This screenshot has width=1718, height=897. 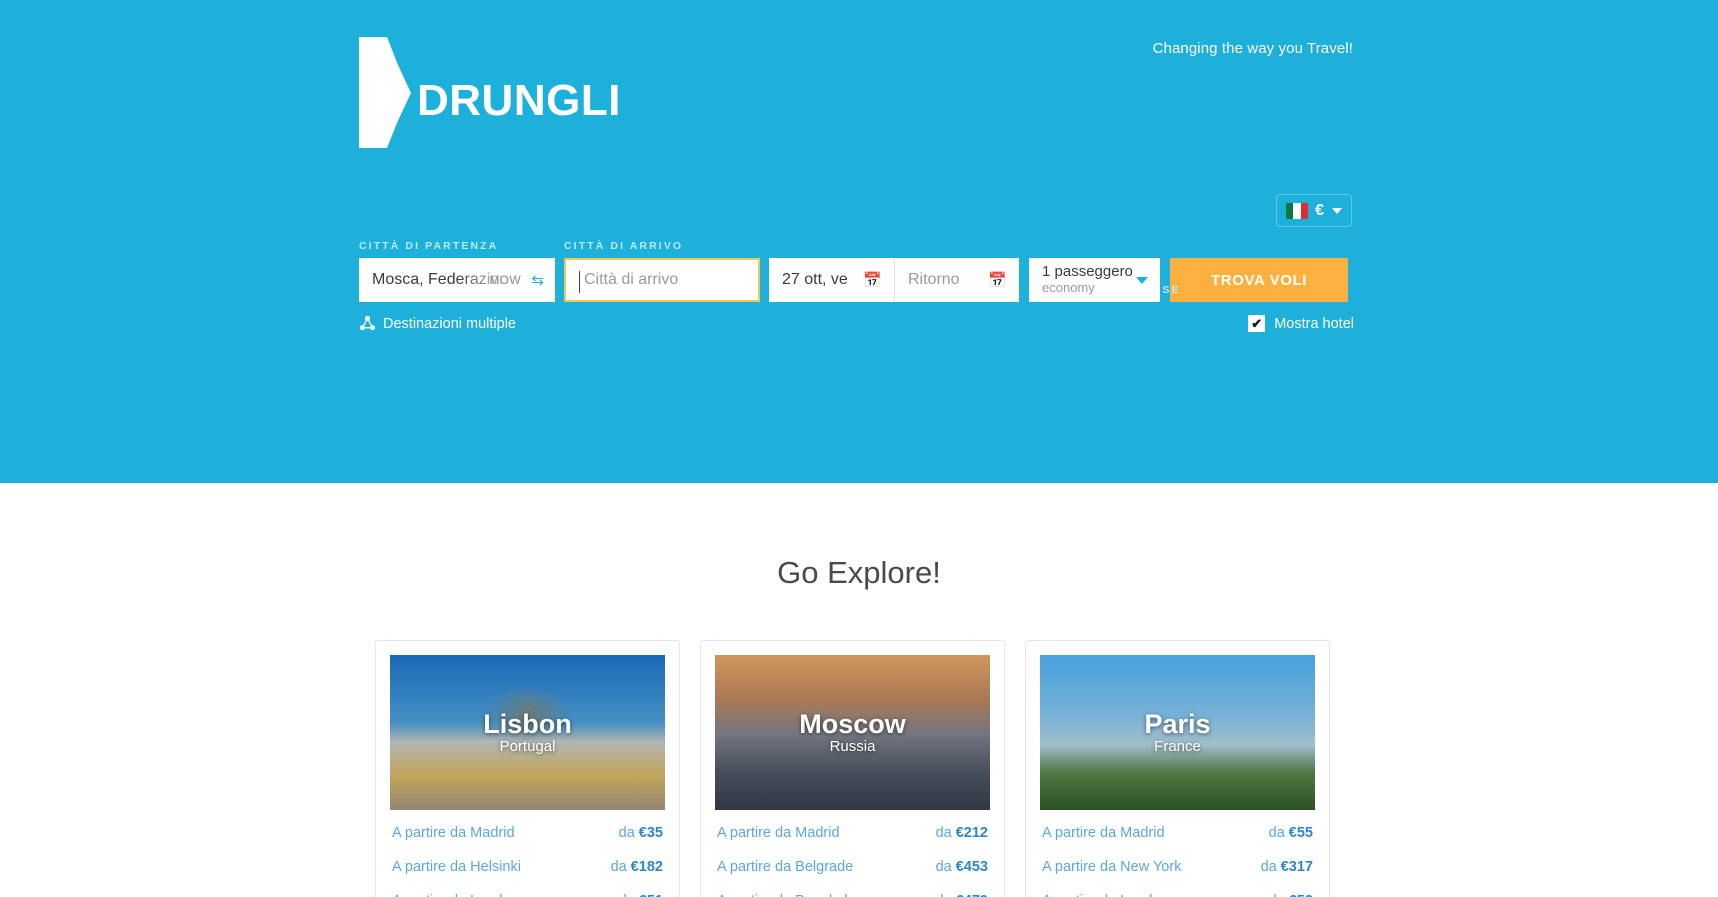 What do you see at coordinates (505, 280) in the screenshot?
I see `origin-airport-code: MOW` at bounding box center [505, 280].